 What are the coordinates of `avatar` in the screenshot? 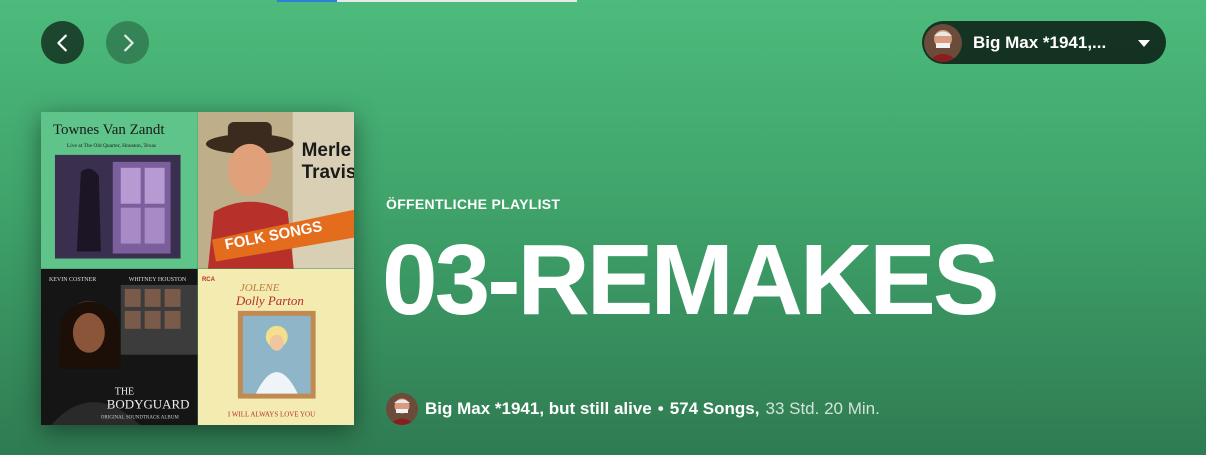 It's located at (943, 42).